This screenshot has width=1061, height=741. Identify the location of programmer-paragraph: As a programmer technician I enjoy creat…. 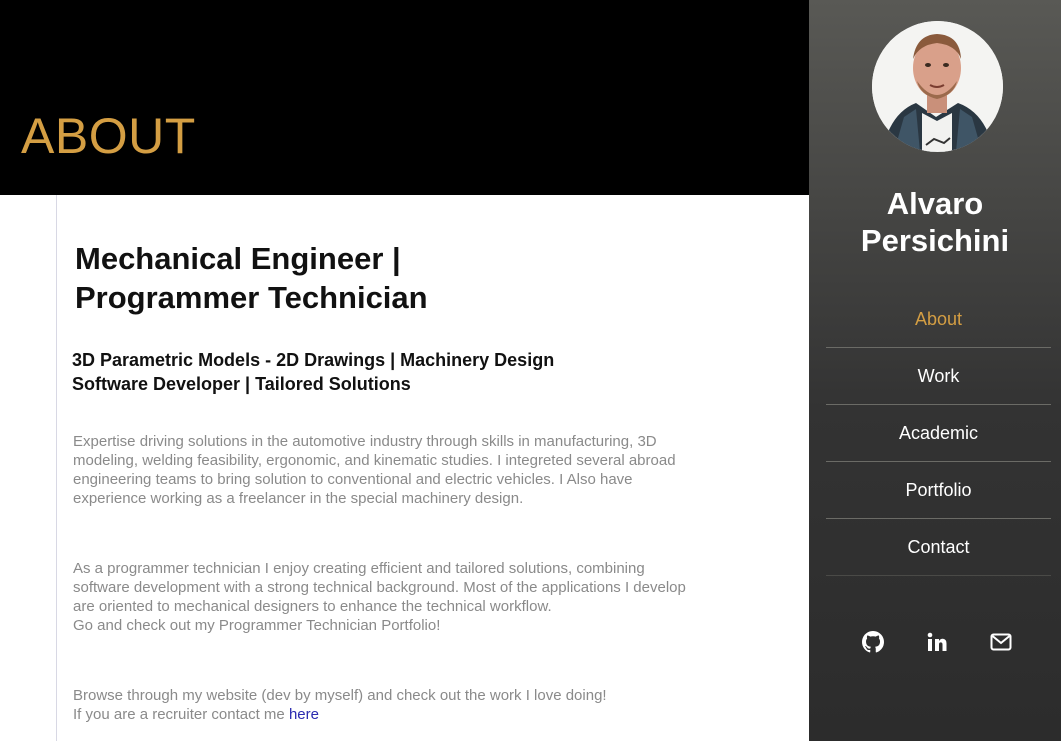
(383, 597).